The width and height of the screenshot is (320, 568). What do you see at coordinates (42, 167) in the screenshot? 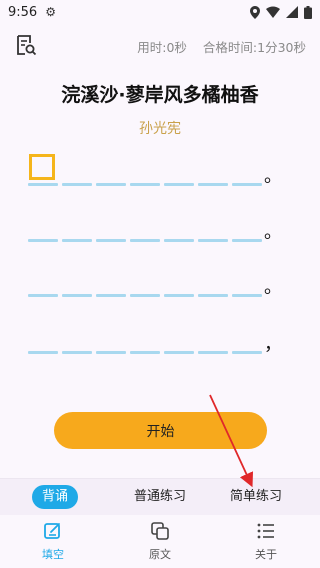
I see `active-cell-box` at bounding box center [42, 167].